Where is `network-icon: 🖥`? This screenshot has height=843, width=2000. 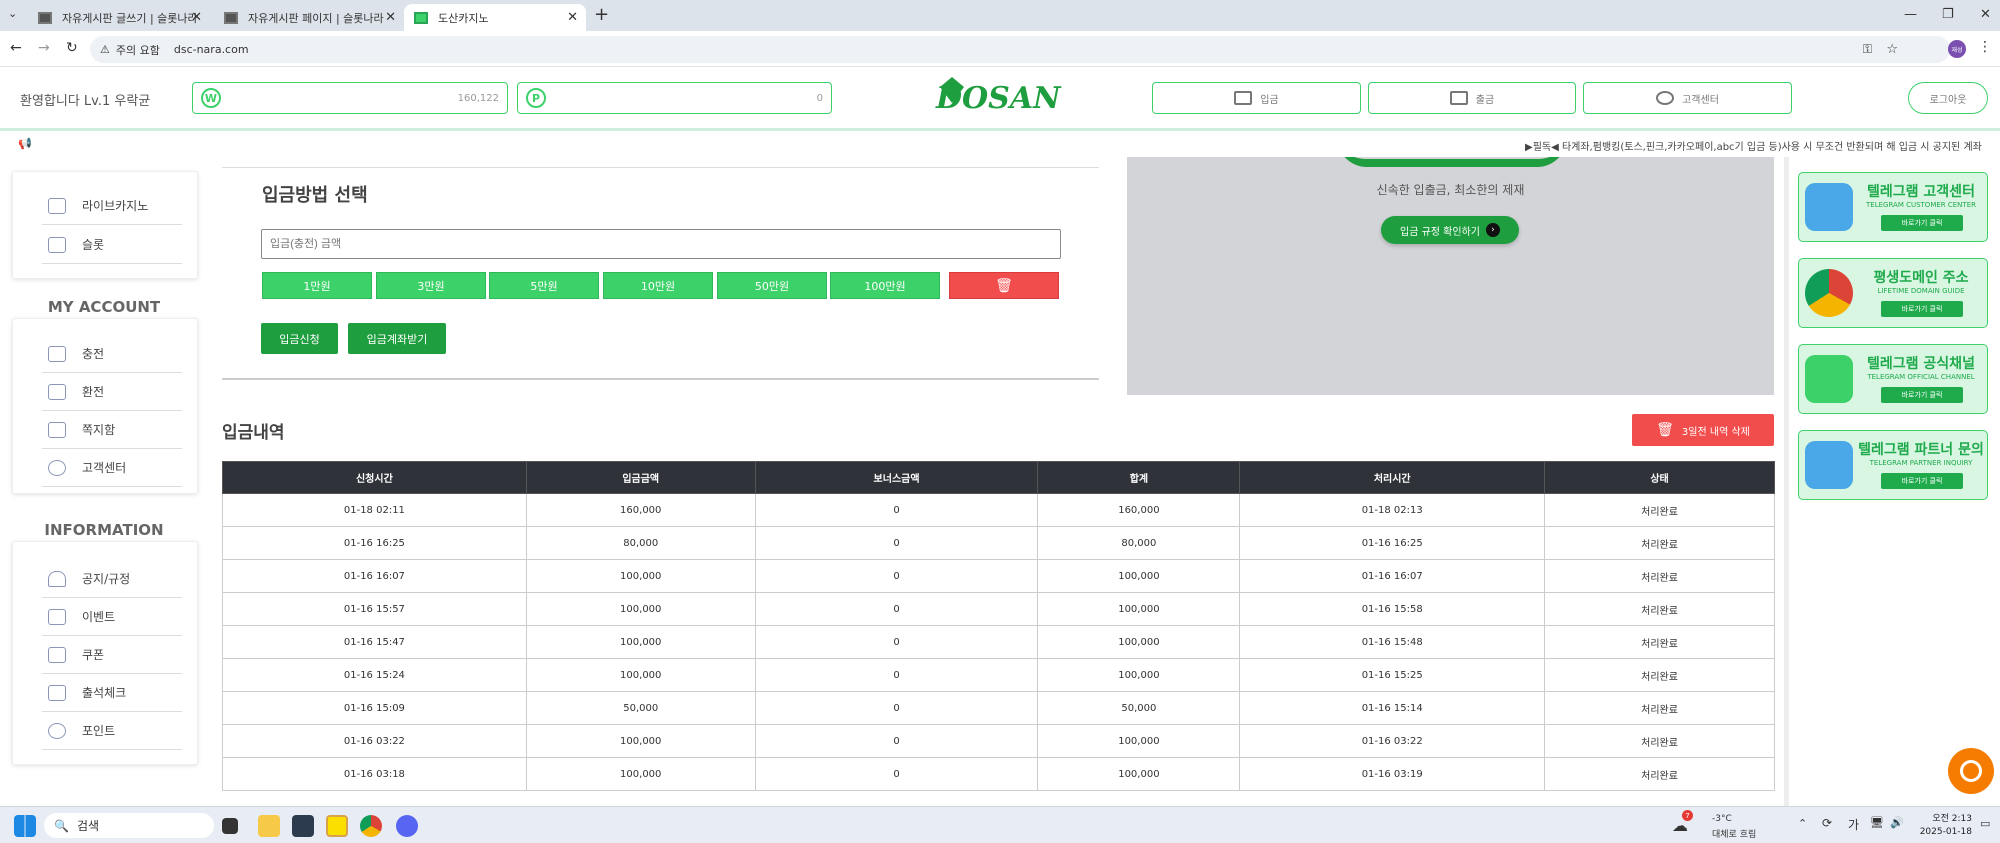
network-icon: 🖥 is located at coordinates (1877, 822).